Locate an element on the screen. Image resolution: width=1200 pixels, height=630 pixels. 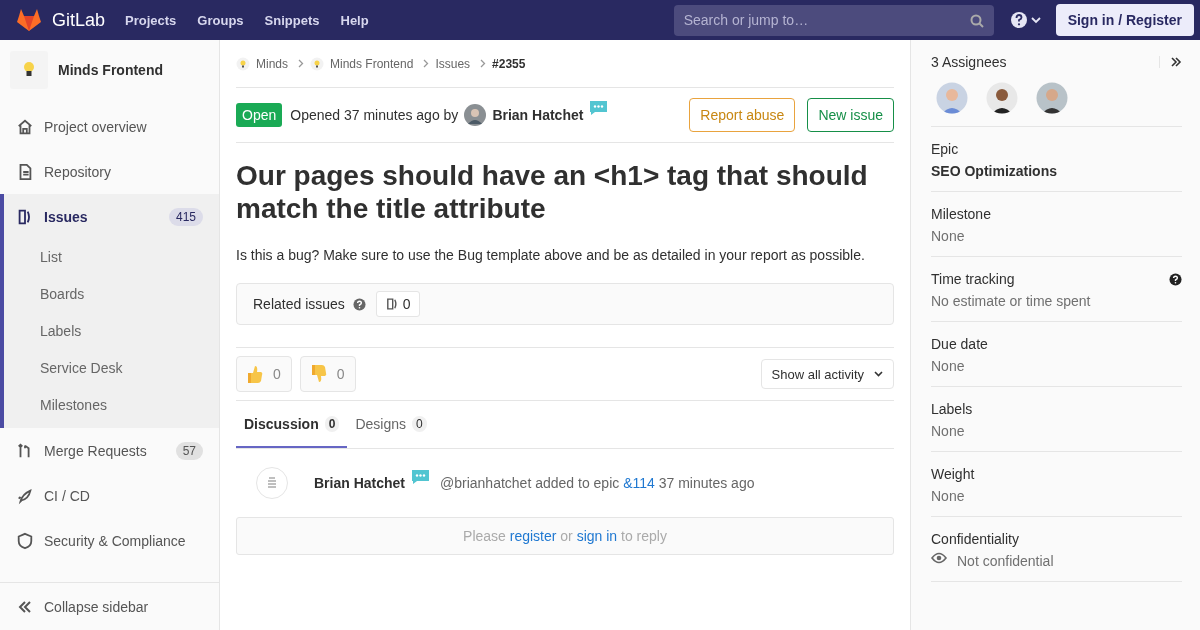
project-name: Minds Frontend is located at coordinates (110, 70).